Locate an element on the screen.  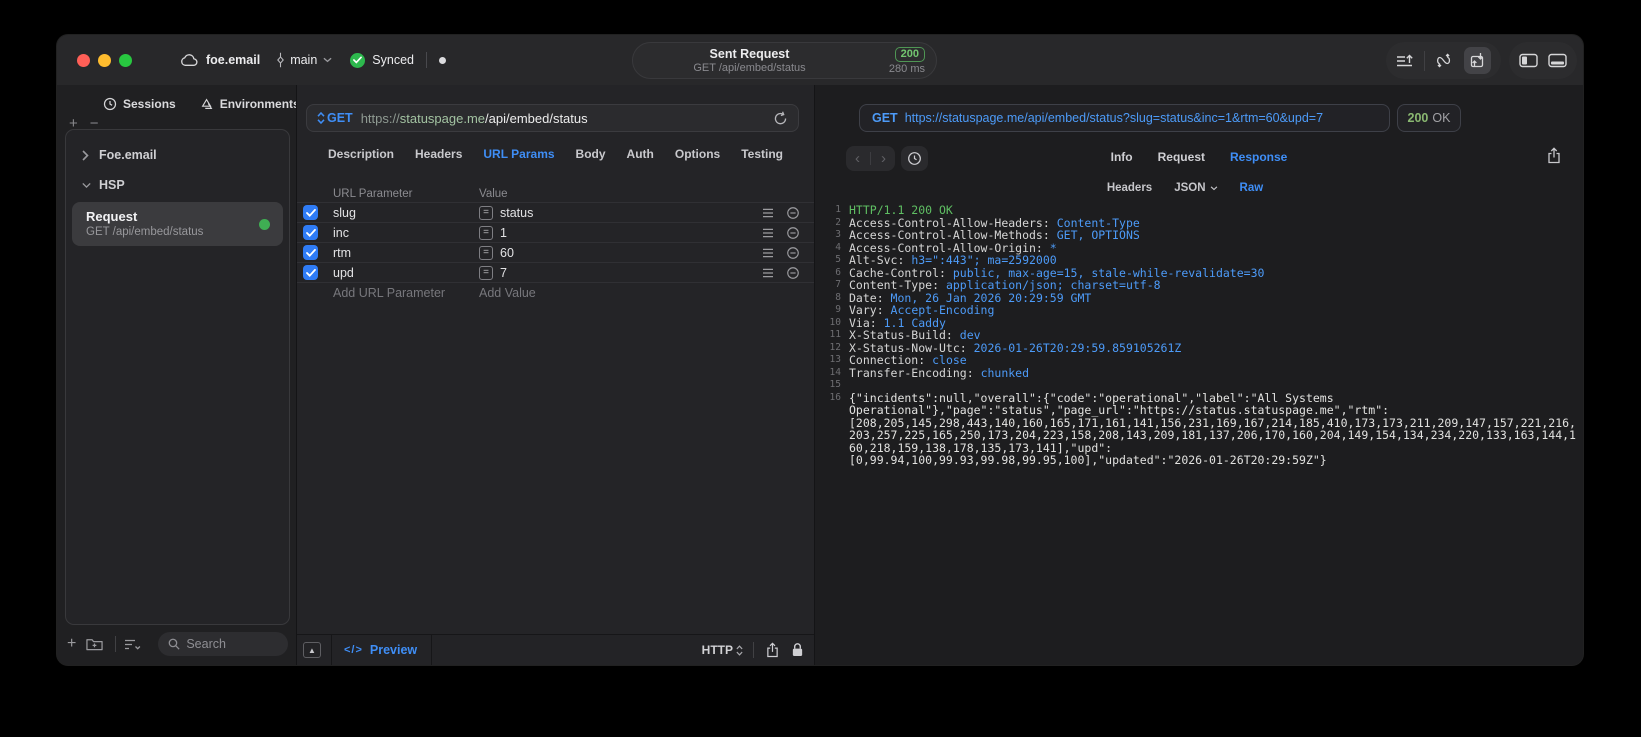
param-value-cell: = 60 is located at coordinates (620, 252).